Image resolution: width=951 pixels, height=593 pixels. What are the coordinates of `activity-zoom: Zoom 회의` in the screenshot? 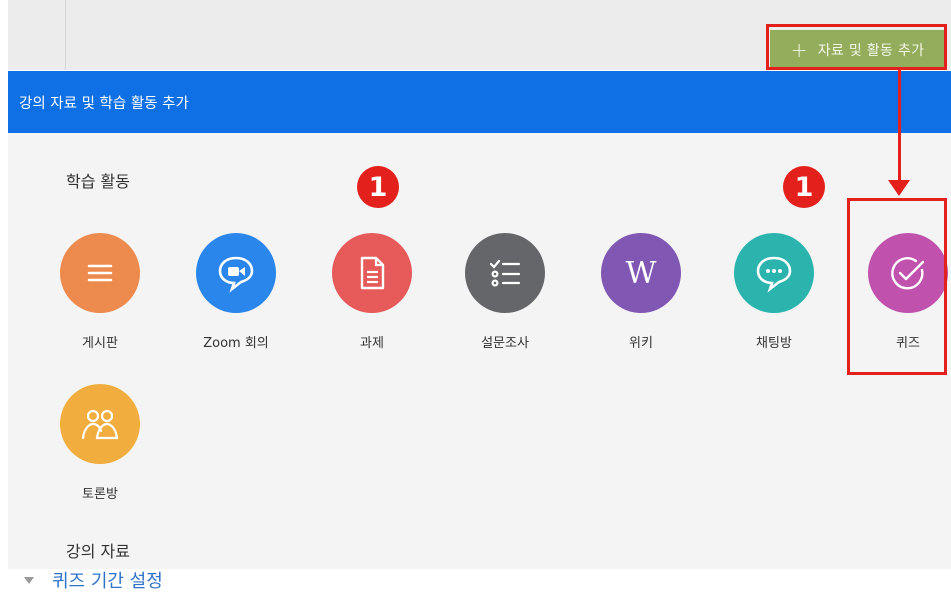 It's located at (236, 292).